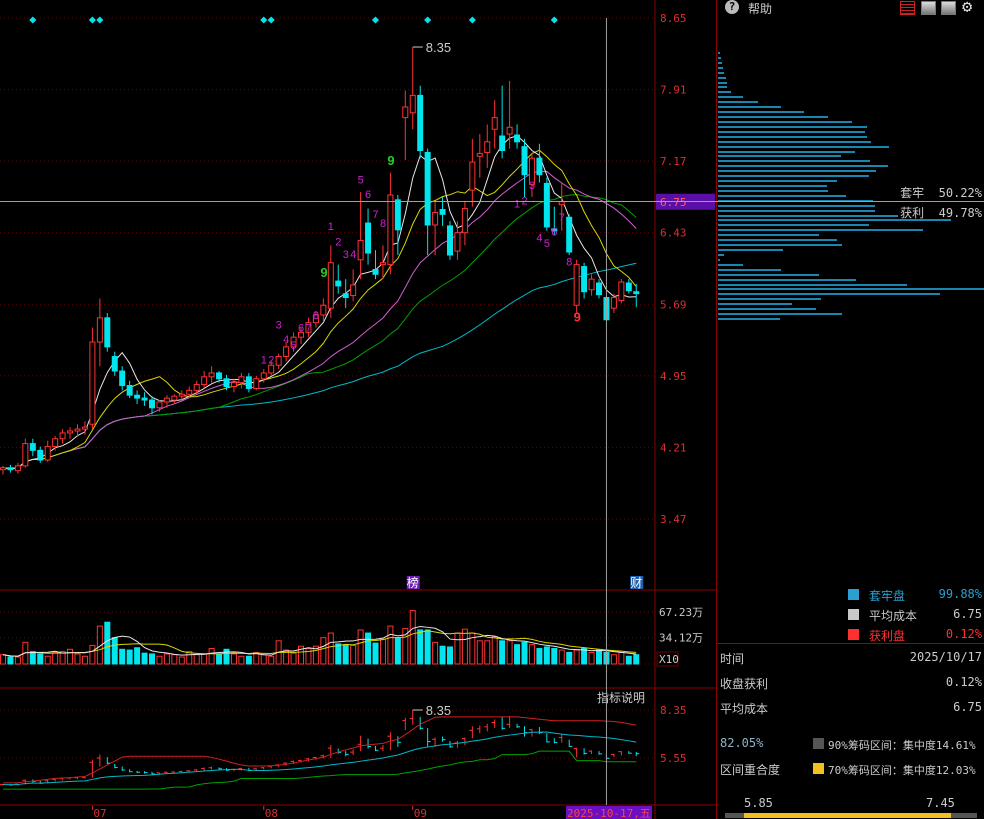 Image resolution: width=984 pixels, height=819 pixels. Describe the element at coordinates (732, 7) in the screenshot. I see `help-icon: ?` at that location.